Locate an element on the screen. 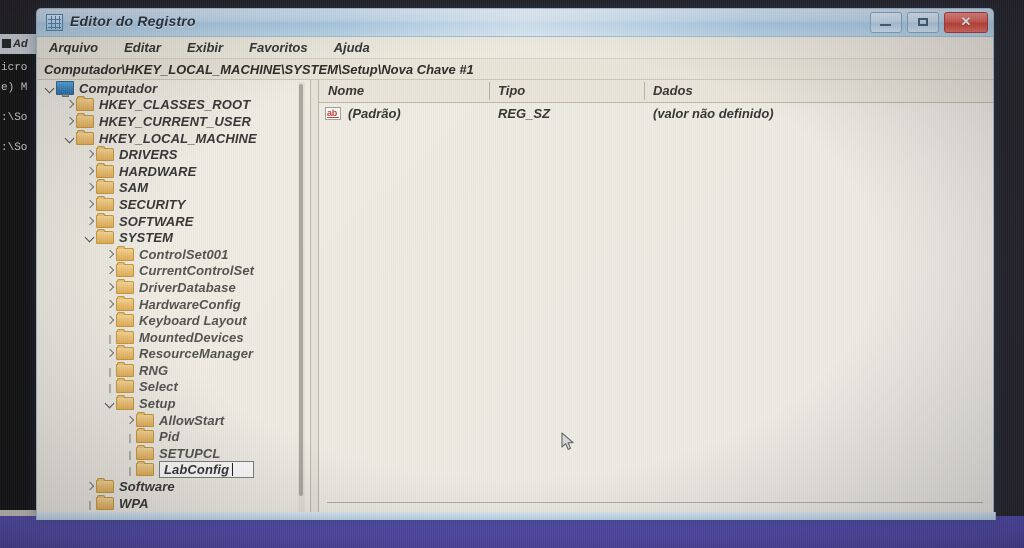 The width and height of the screenshot is (1024, 548). tree-item-hkey-current-user: HKEY_CURRENT_USER is located at coordinates (173, 121).